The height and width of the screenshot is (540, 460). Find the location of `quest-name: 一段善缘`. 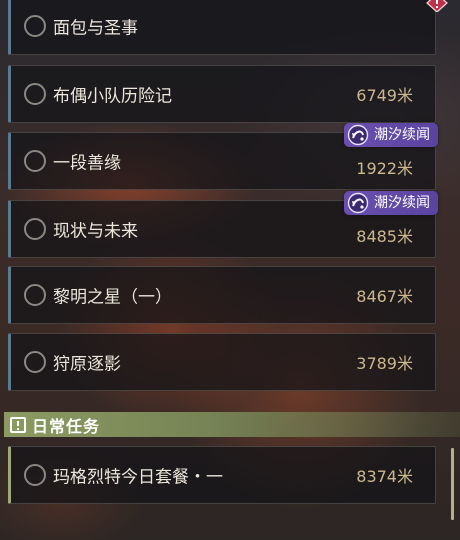

quest-name: 一段善缘 is located at coordinates (87, 163).